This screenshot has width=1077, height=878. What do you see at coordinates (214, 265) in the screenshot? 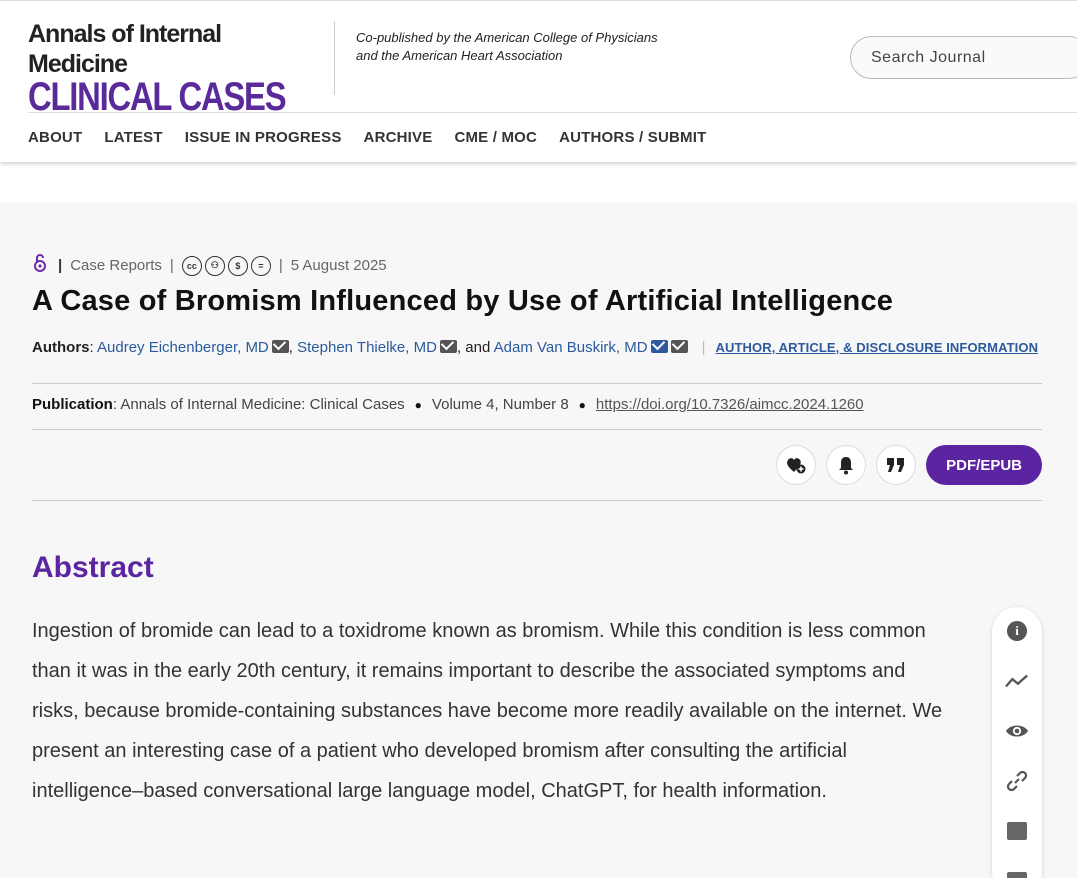
I see `by-icon: ⚇` at bounding box center [214, 265].